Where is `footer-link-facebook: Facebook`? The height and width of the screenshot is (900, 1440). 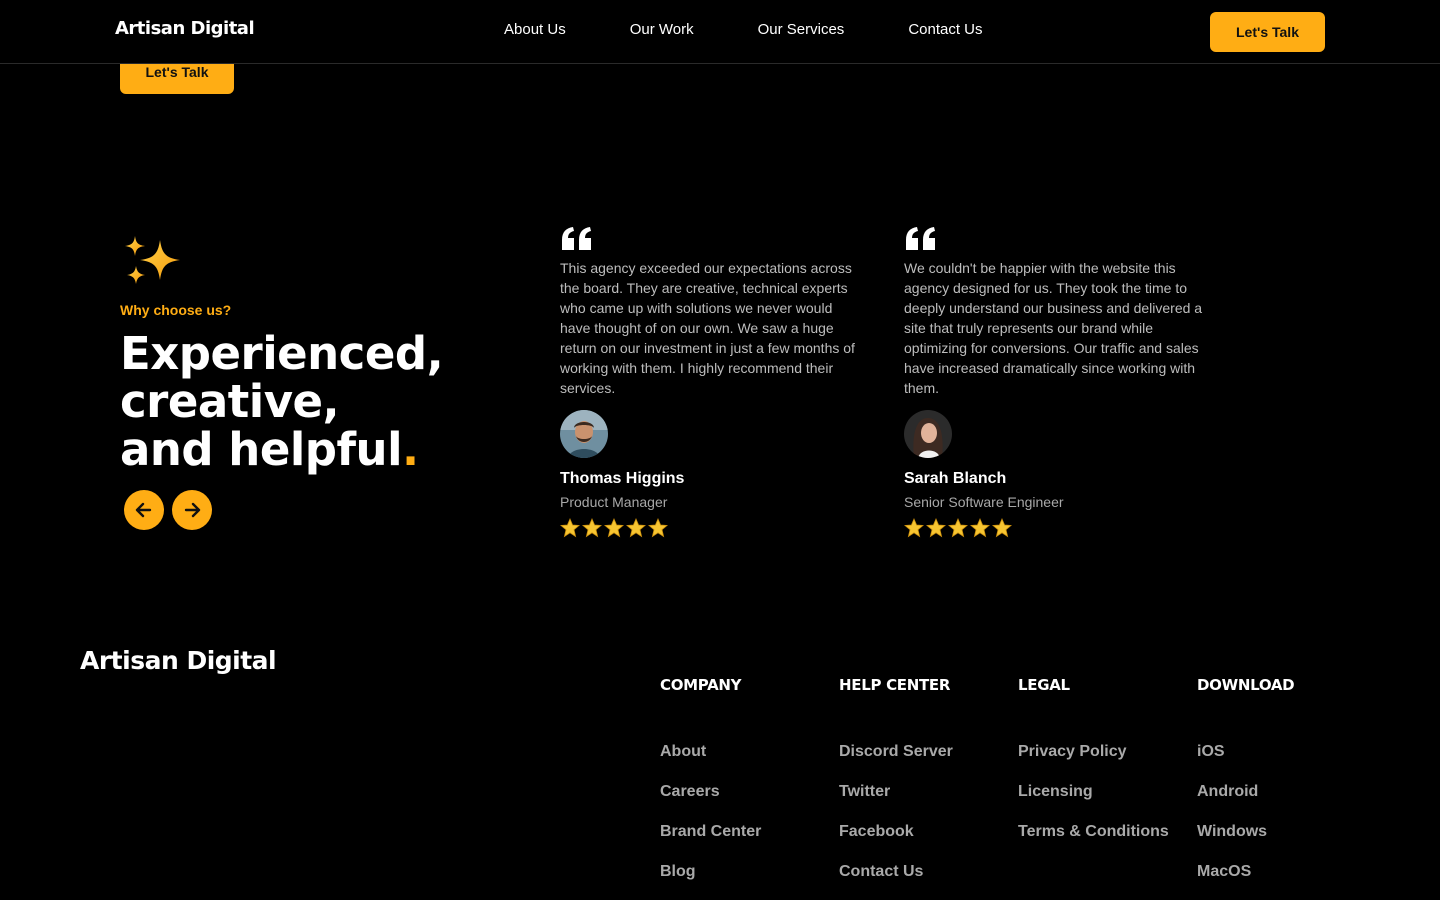 footer-link-facebook: Facebook is located at coordinates (924, 822).